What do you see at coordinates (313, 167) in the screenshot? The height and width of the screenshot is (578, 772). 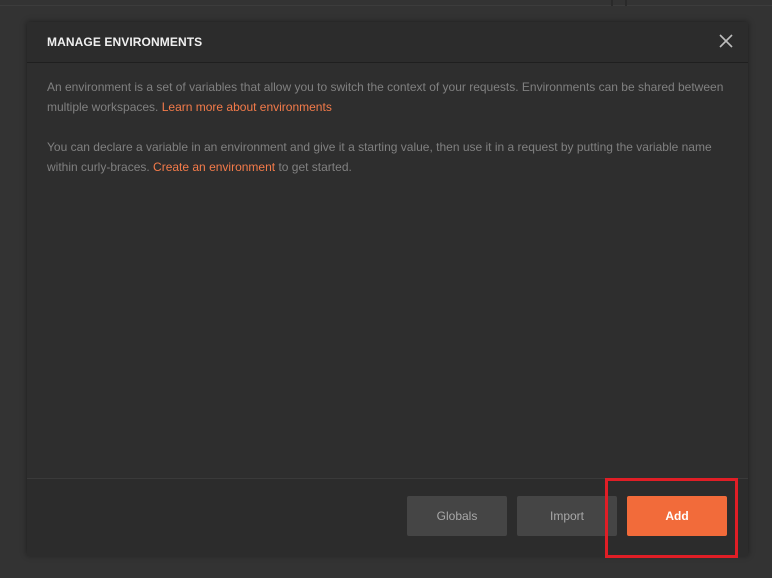 I see `variable-description-suffix: to get started.` at bounding box center [313, 167].